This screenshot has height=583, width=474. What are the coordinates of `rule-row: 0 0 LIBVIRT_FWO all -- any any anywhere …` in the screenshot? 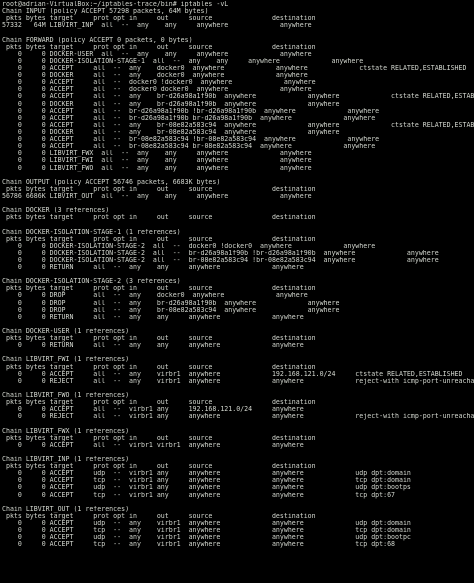 It's located at (157, 168).